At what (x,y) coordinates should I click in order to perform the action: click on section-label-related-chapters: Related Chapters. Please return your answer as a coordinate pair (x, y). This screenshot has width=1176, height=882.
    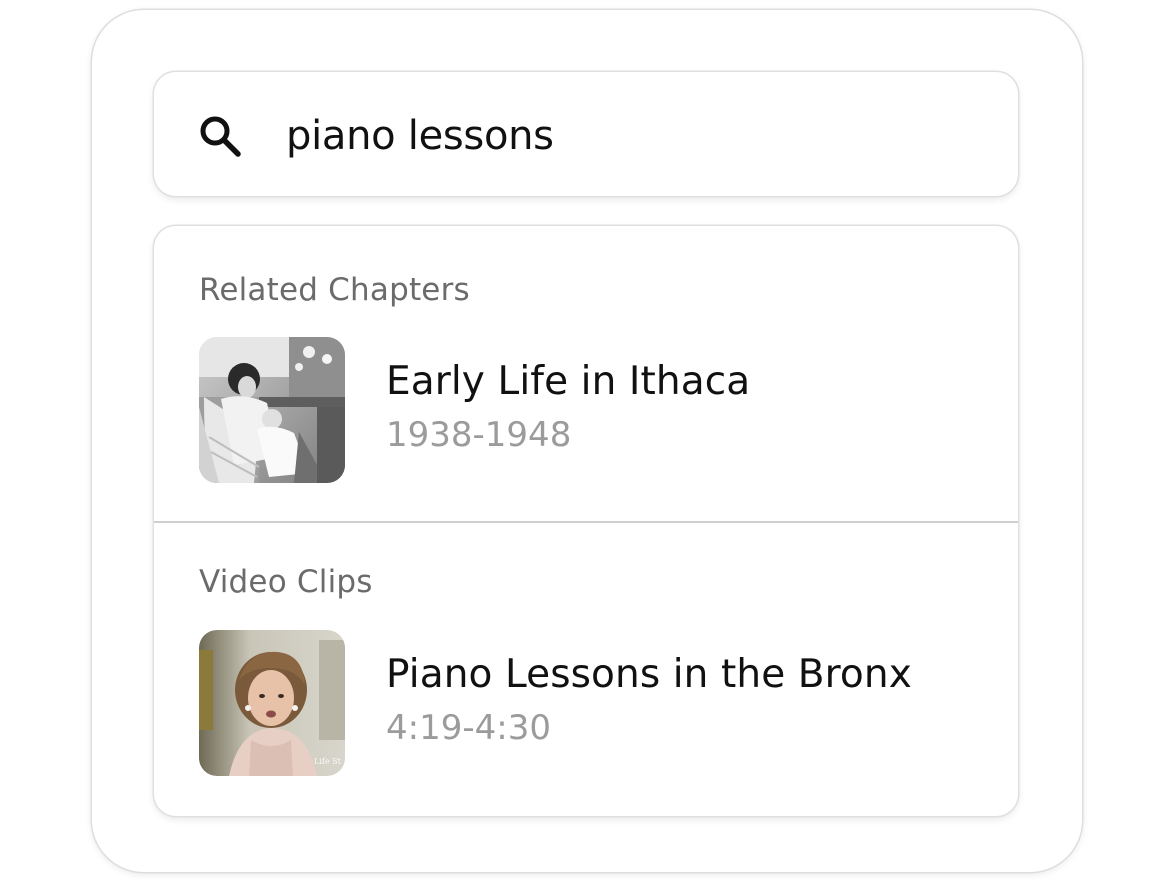
    Looking at the image, I should click on (334, 290).